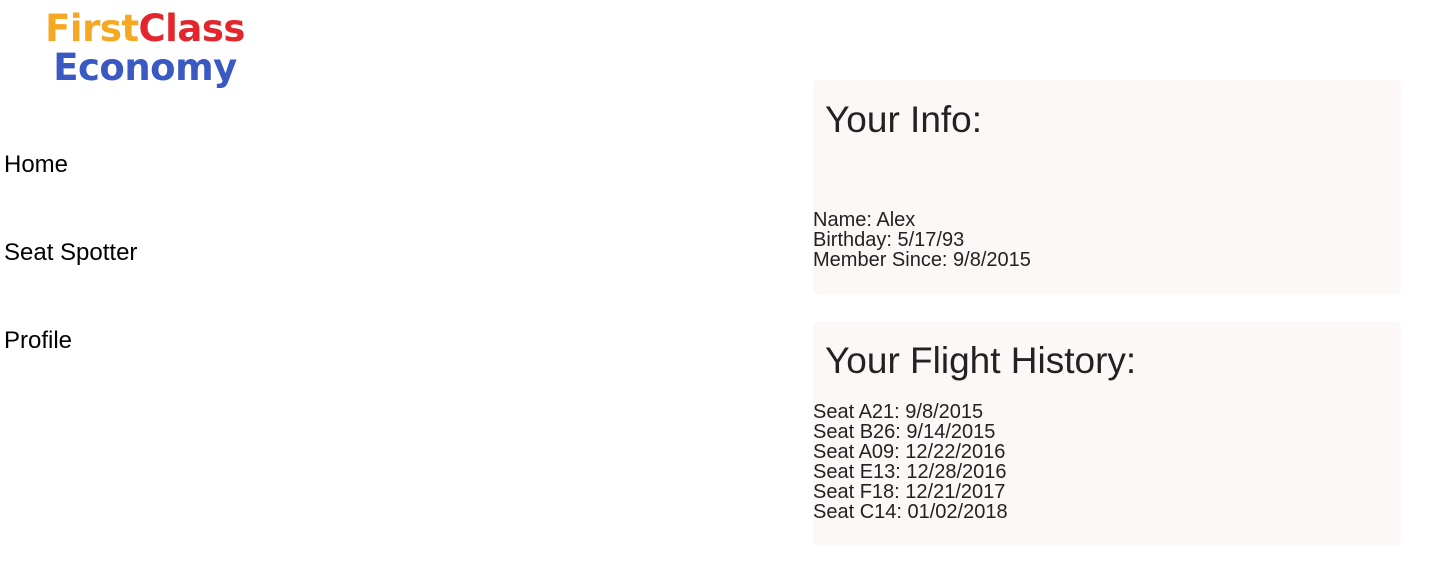  Describe the element at coordinates (910, 512) in the screenshot. I see `flight-history-item: Seat C14: 01/02/2018` at that location.